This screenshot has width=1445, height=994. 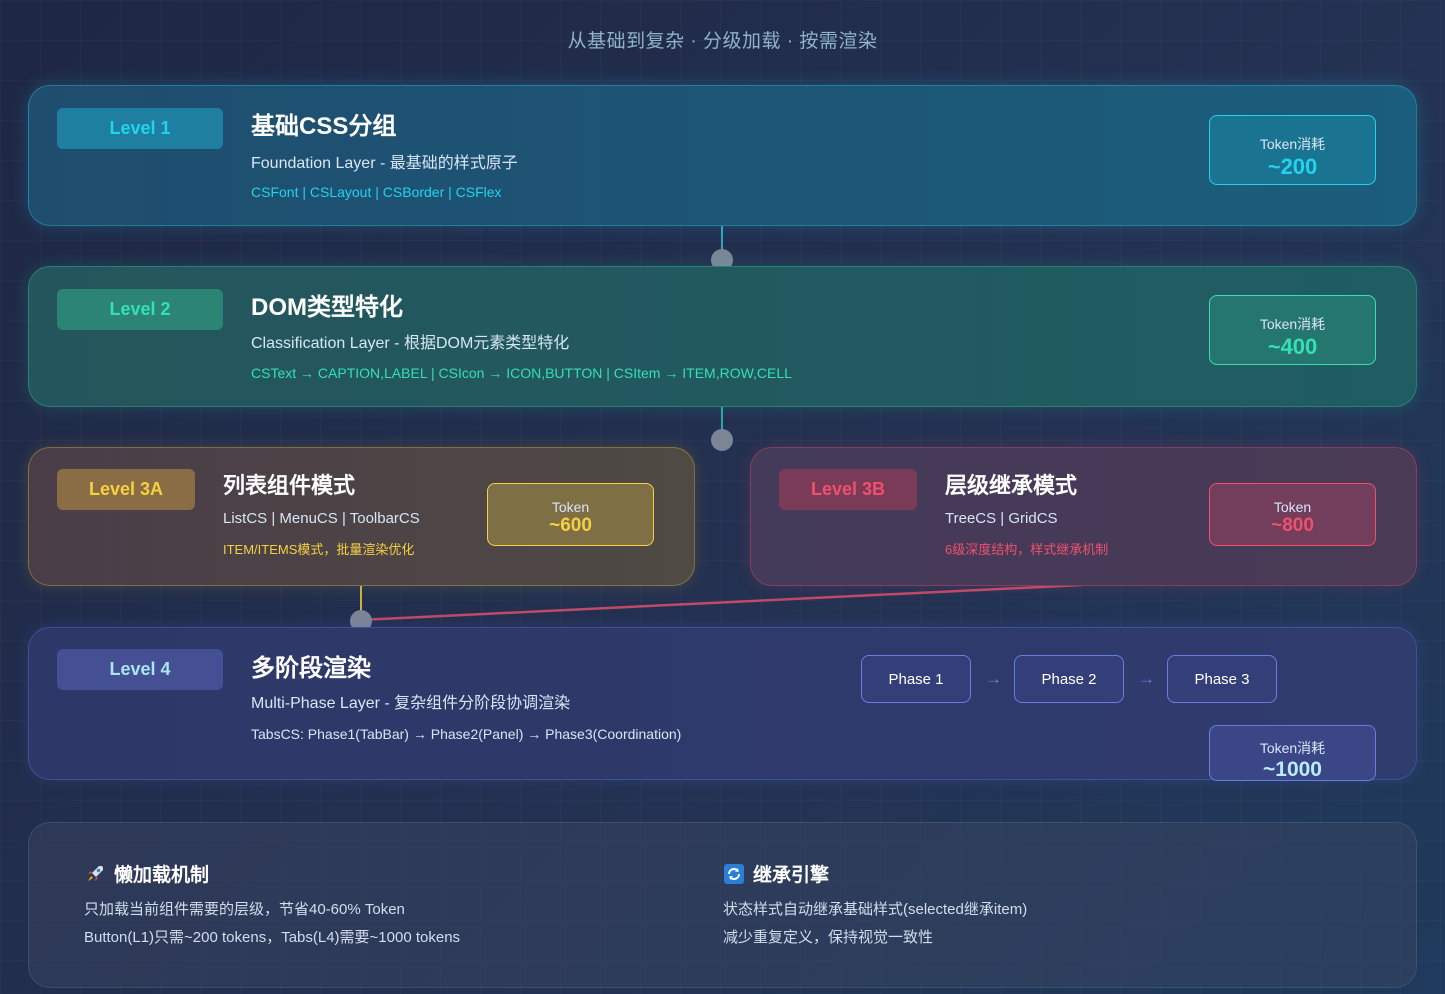 What do you see at coordinates (162, 875) in the screenshot?
I see `feature-title-text: 懒加载机制` at bounding box center [162, 875].